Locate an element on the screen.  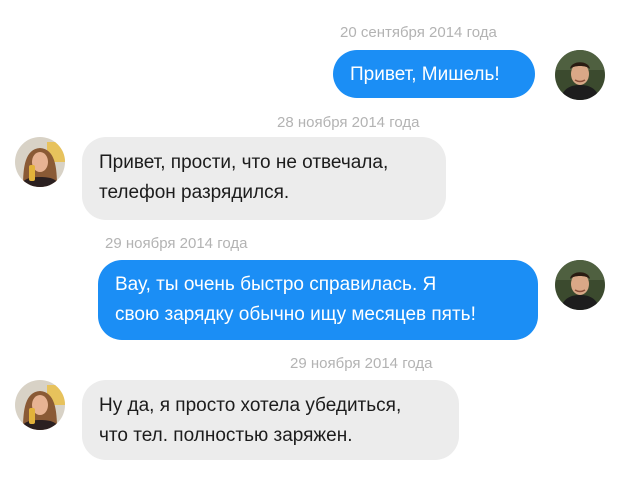
message-text-line: Ну да, я просто хотела убедиться, is located at coordinates (250, 405).